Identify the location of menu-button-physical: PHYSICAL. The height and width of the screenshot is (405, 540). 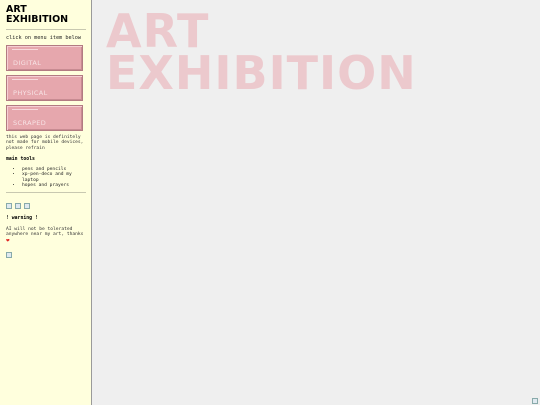
(44, 88).